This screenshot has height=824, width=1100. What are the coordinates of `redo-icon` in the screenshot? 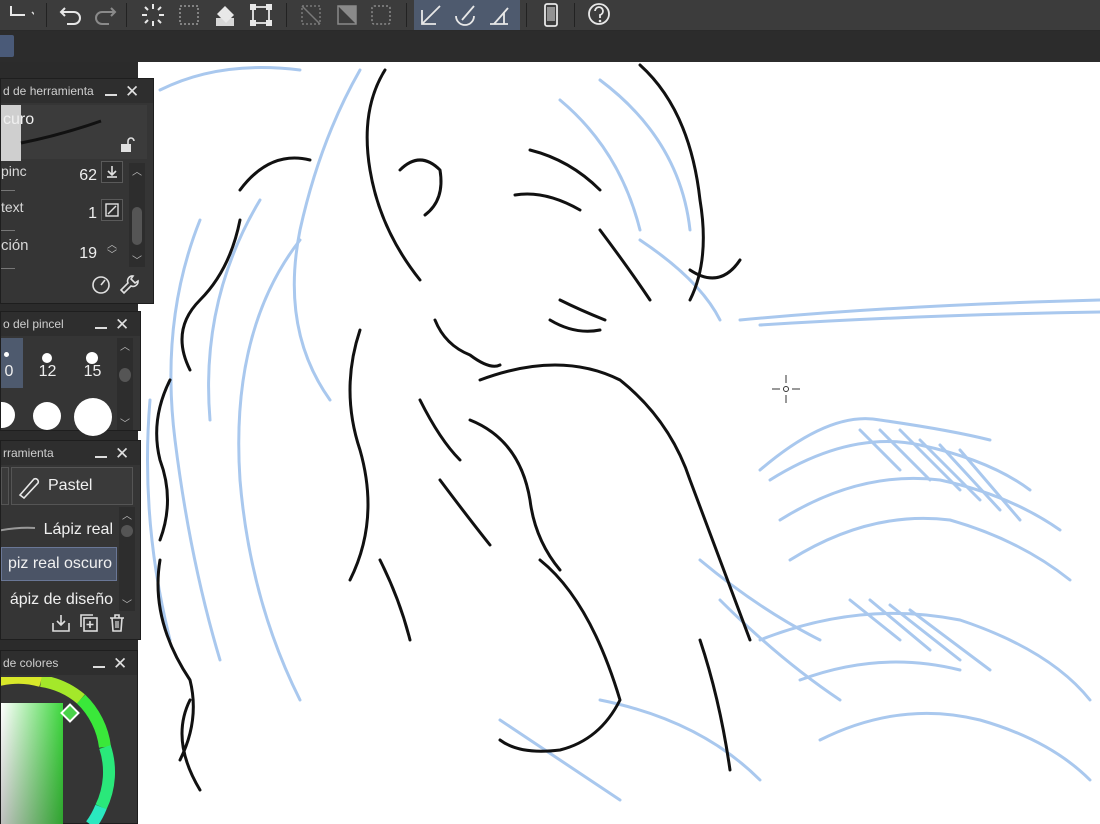 It's located at (106, 16).